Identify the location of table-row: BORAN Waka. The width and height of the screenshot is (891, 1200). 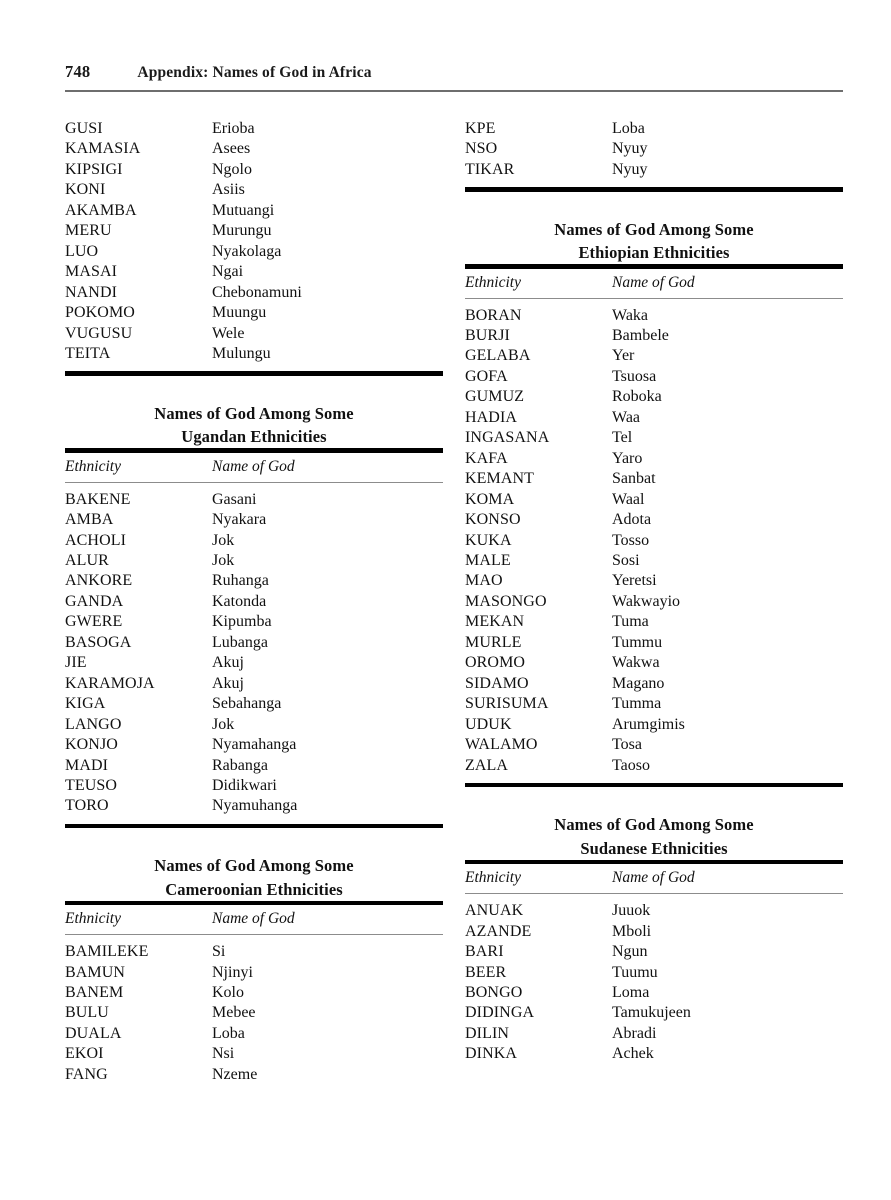
(654, 316).